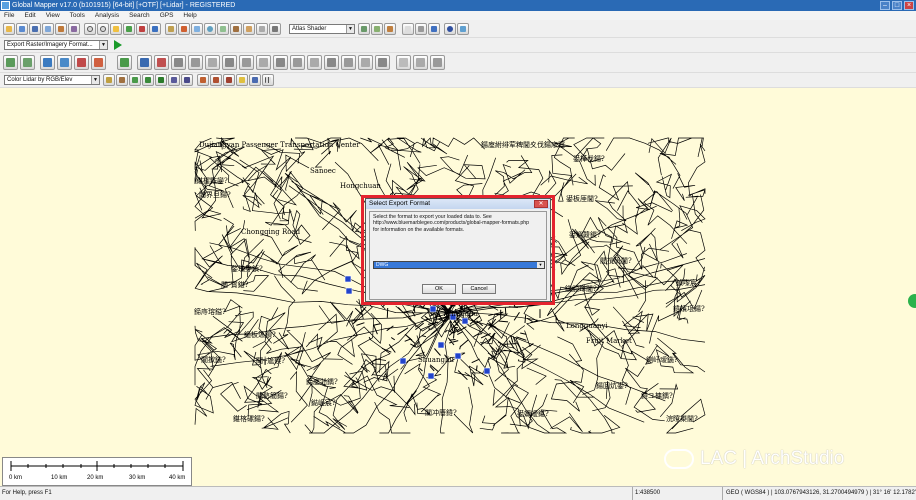 This screenshot has height=500, width=916. What do you see at coordinates (263, 62) in the screenshot?
I see `digitizer-tool-15-icon` at bounding box center [263, 62].